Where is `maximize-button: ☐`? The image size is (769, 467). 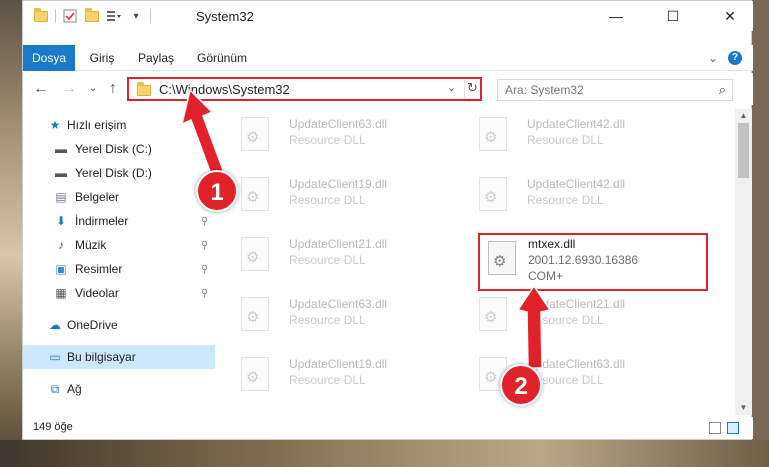 maximize-button: ☐ is located at coordinates (673, 16).